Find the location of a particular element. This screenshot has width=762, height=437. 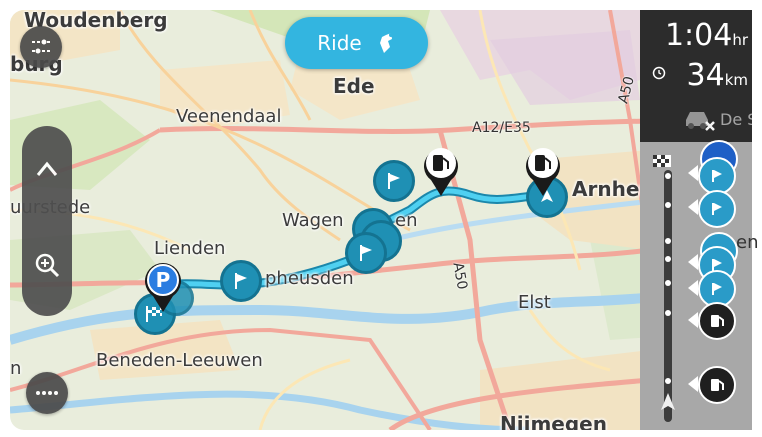

remaining-distance: 34km is located at coordinates (718, 75).